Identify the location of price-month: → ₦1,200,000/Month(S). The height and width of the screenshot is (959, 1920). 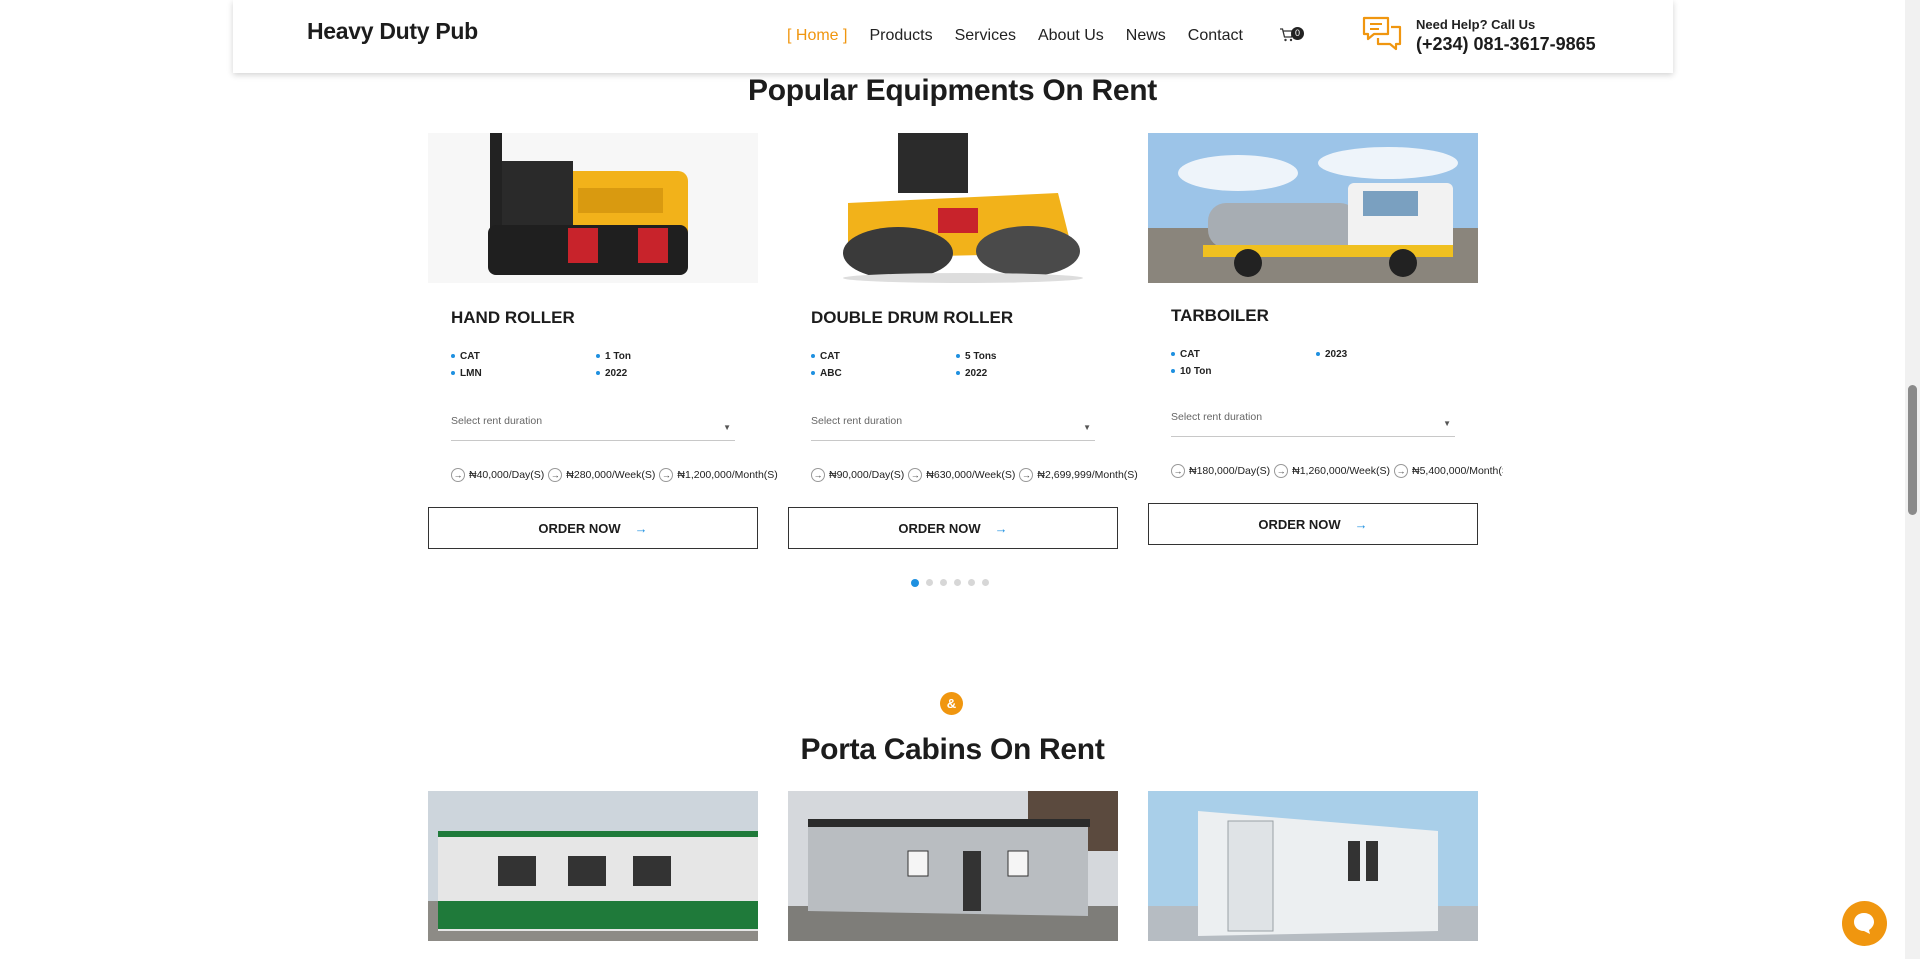
(718, 475).